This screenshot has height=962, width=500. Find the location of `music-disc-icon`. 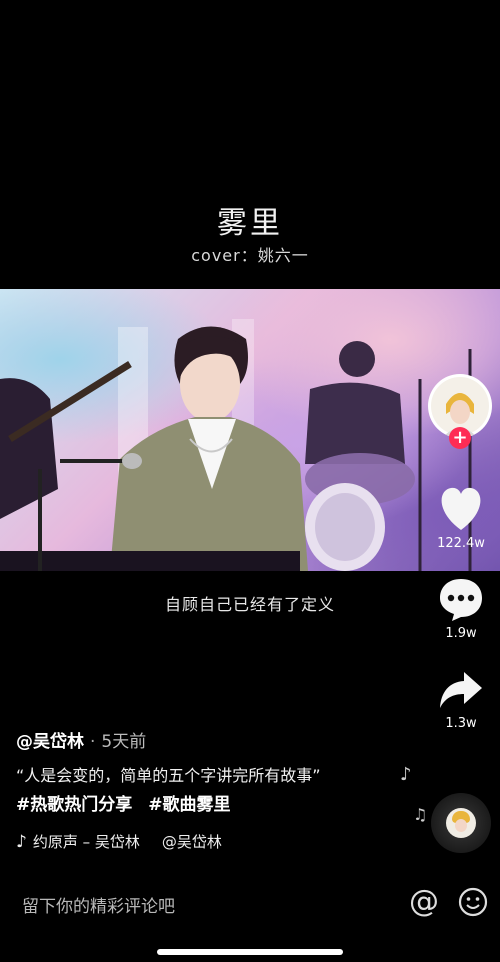

music-disc-icon is located at coordinates (461, 823).